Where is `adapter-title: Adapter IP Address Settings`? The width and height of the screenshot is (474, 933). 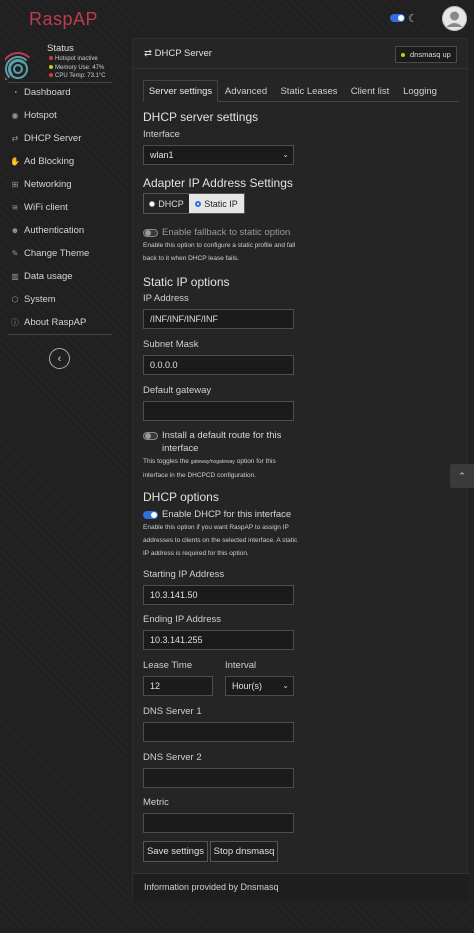
adapter-title: Adapter IP Address Settings is located at coordinates (218, 183).